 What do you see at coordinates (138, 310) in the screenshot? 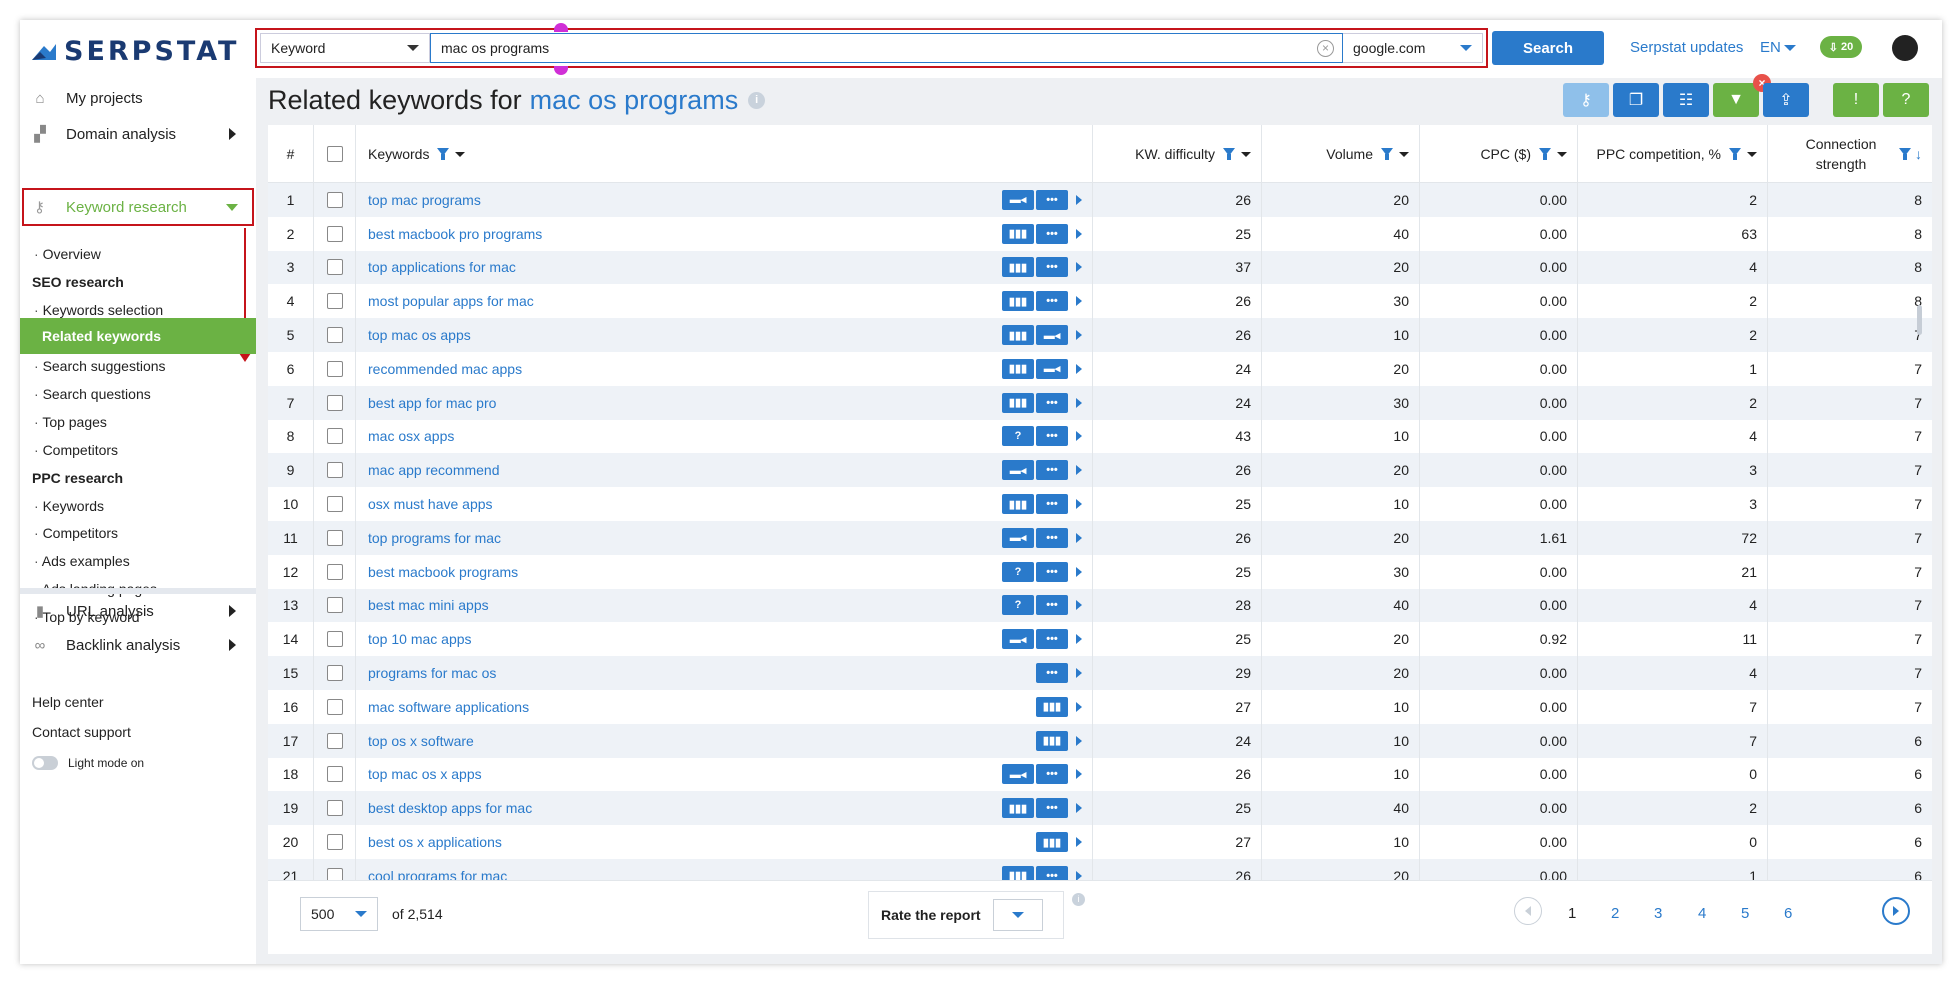
I see `sidebar-sub-keywords-selection: Keywords selection` at bounding box center [138, 310].